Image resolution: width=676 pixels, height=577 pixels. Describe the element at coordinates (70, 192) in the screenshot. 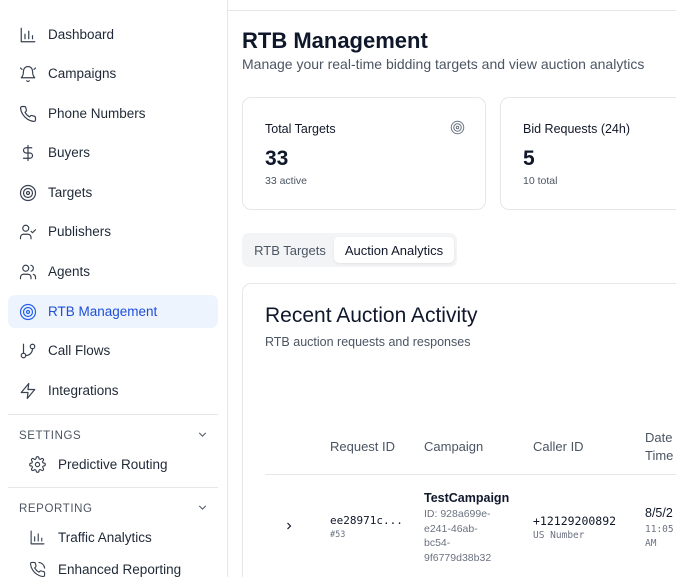

I see `sidebar-item-label: Targets` at that location.